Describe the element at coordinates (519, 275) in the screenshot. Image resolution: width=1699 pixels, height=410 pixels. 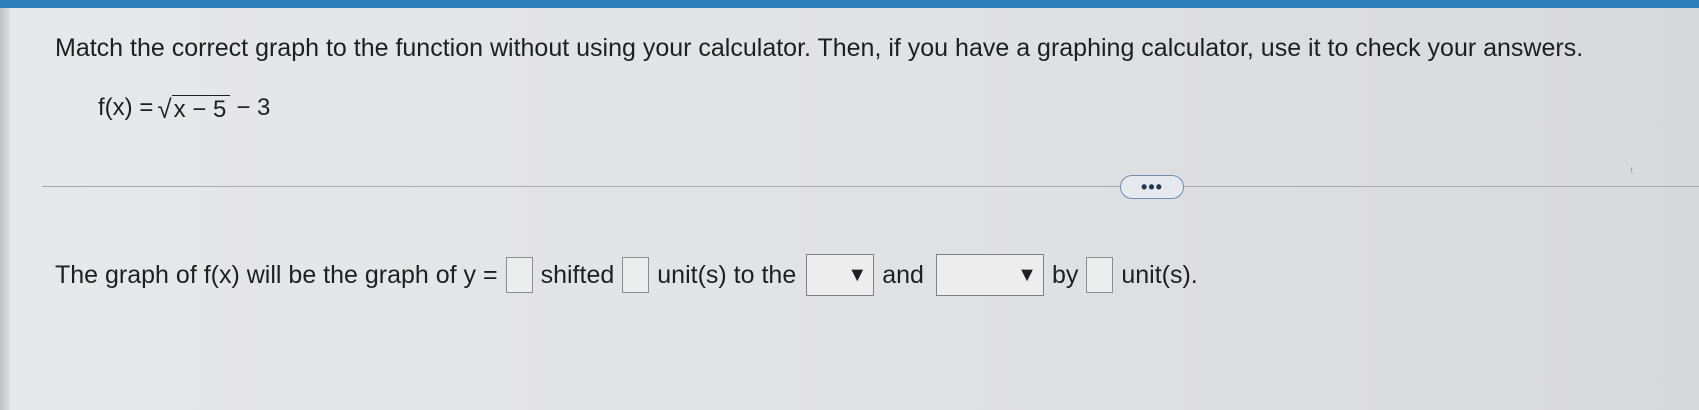
I see `parent-function-input` at that location.